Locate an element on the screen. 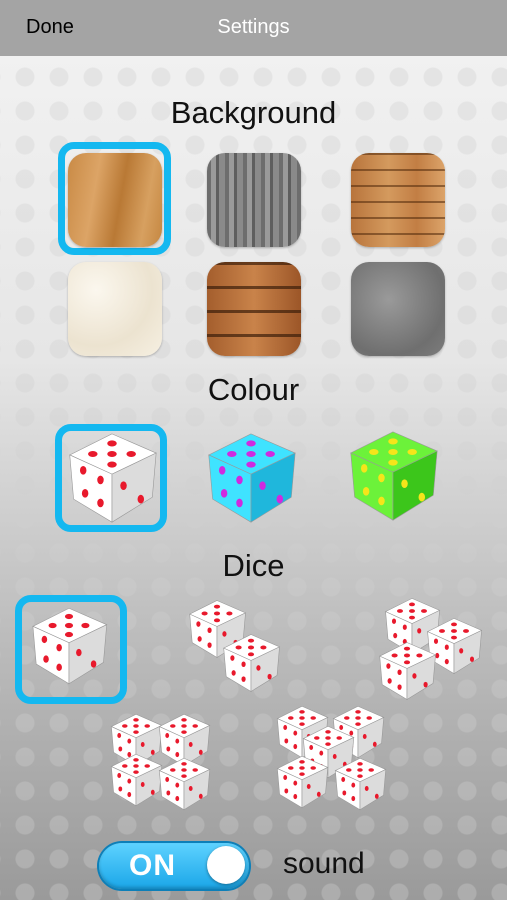  background-option-grey-wood is located at coordinates (254, 200).